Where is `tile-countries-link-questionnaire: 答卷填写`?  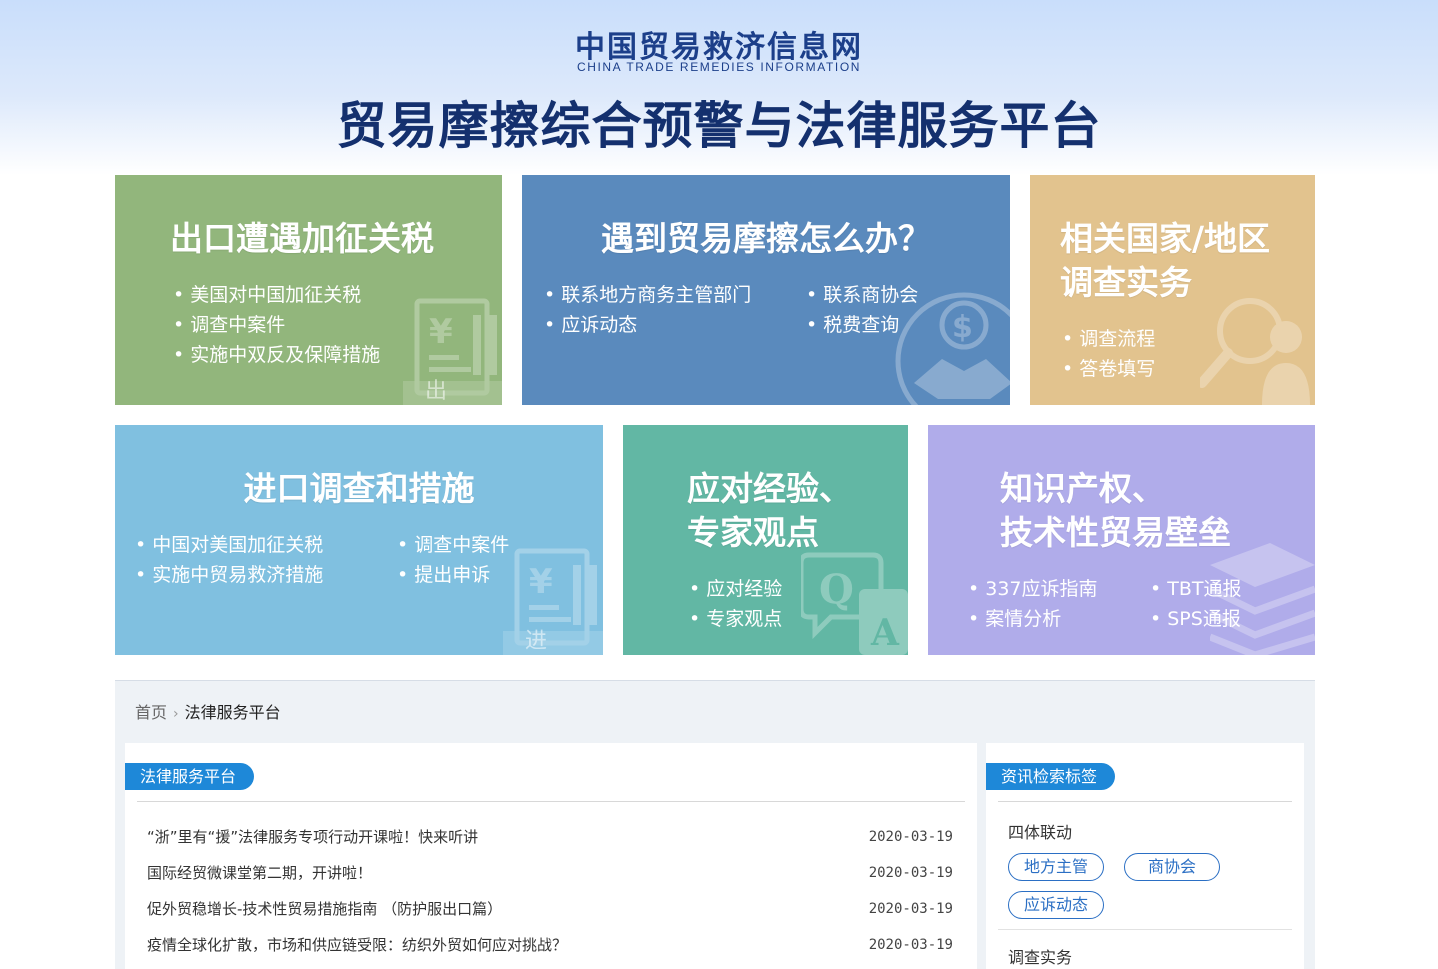
tile-countries-link-questionnaire: 答卷填写 is located at coordinates (1108, 369).